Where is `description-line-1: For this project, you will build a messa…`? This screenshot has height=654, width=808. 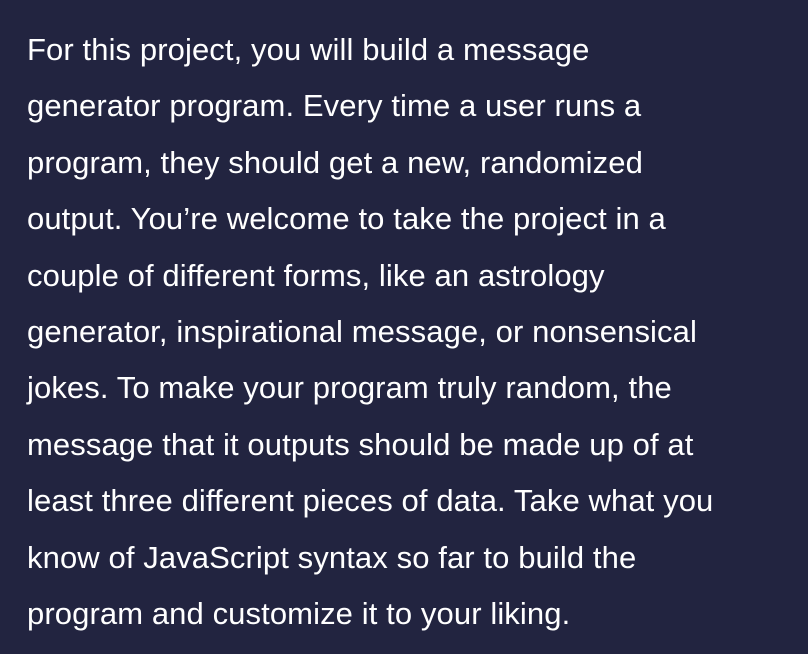
description-line-1: For this project, you will build a messa… is located at coordinates (308, 49).